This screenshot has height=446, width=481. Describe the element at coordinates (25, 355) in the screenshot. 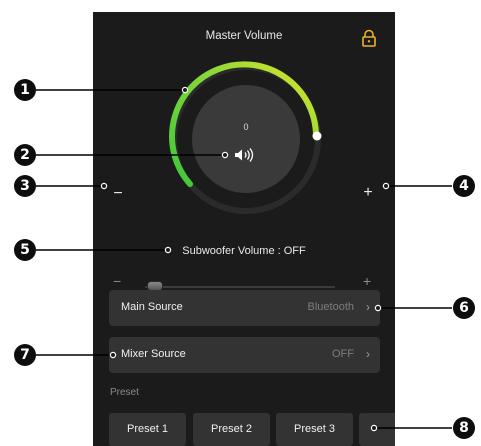

I see `callout-badge: 7` at that location.